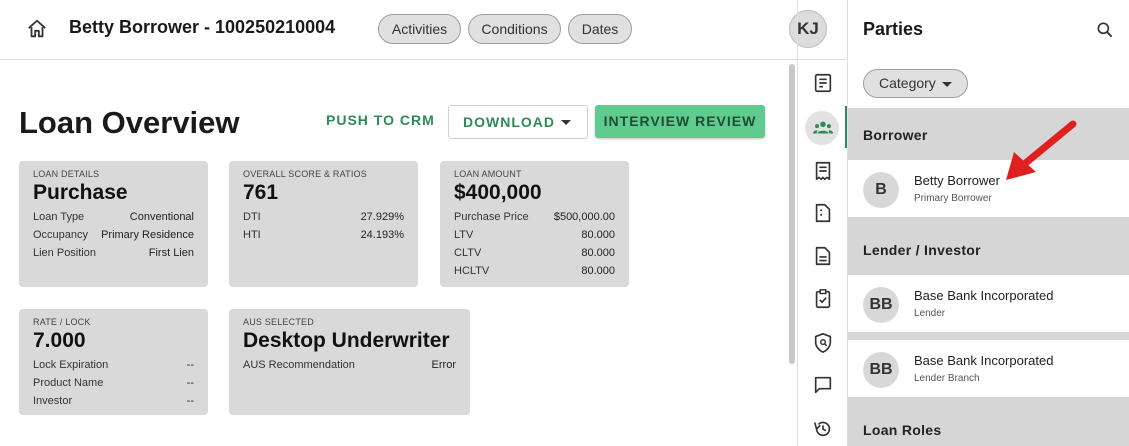  What do you see at coordinates (113, 401) in the screenshot?
I see `card-row: Investor --` at bounding box center [113, 401].